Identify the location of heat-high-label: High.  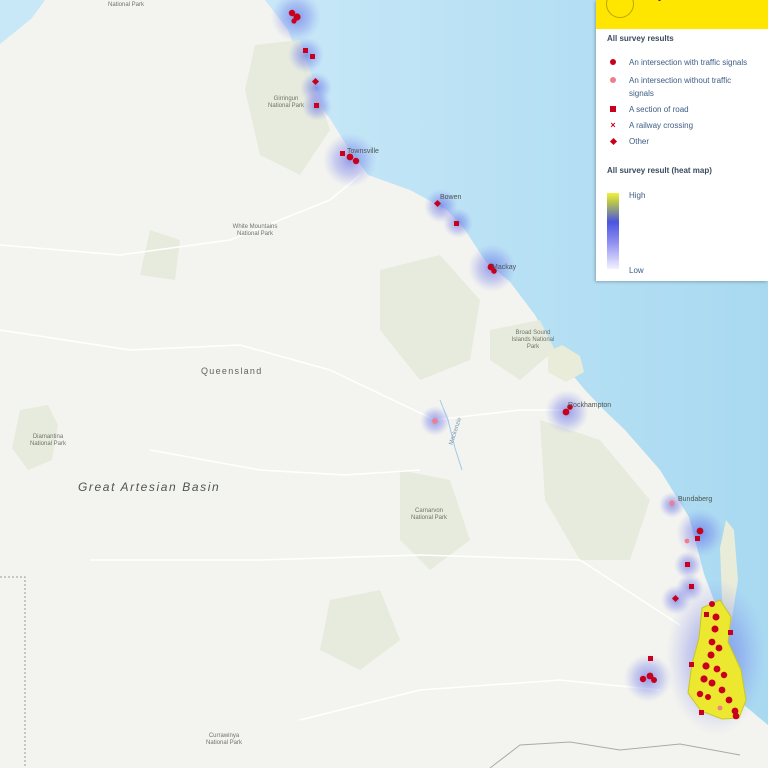
(637, 195).